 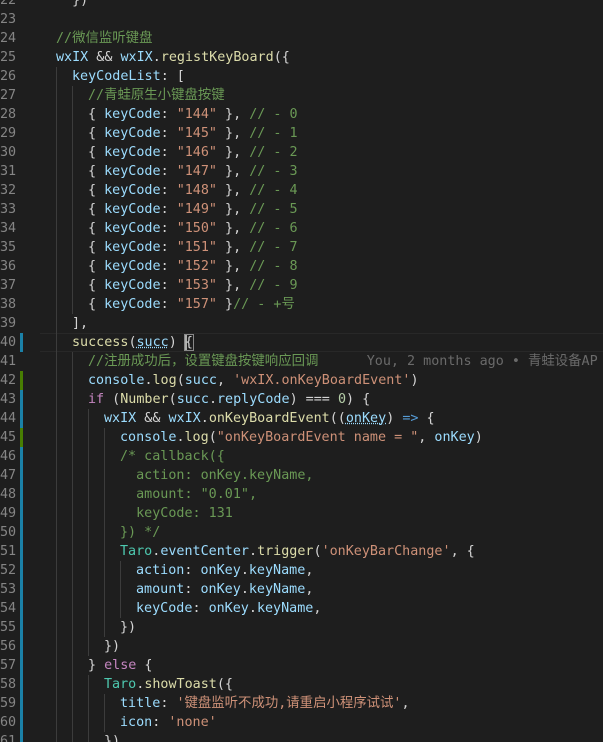 What do you see at coordinates (301, 342) in the screenshot?
I see `code-line: 40 success(succ) {` at bounding box center [301, 342].